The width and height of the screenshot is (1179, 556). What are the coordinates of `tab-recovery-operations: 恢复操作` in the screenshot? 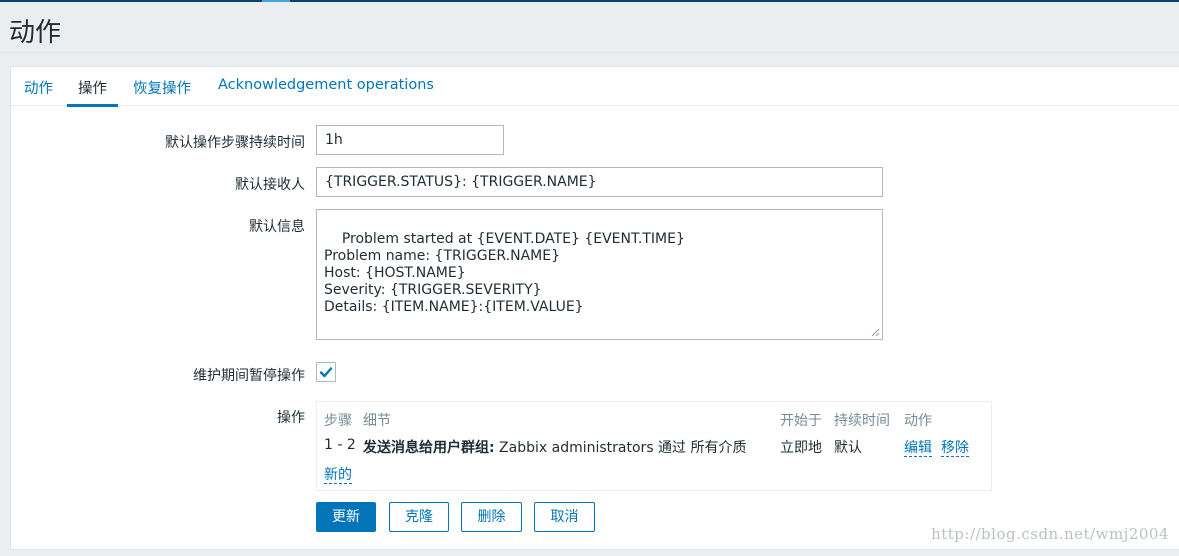 It's located at (162, 91).